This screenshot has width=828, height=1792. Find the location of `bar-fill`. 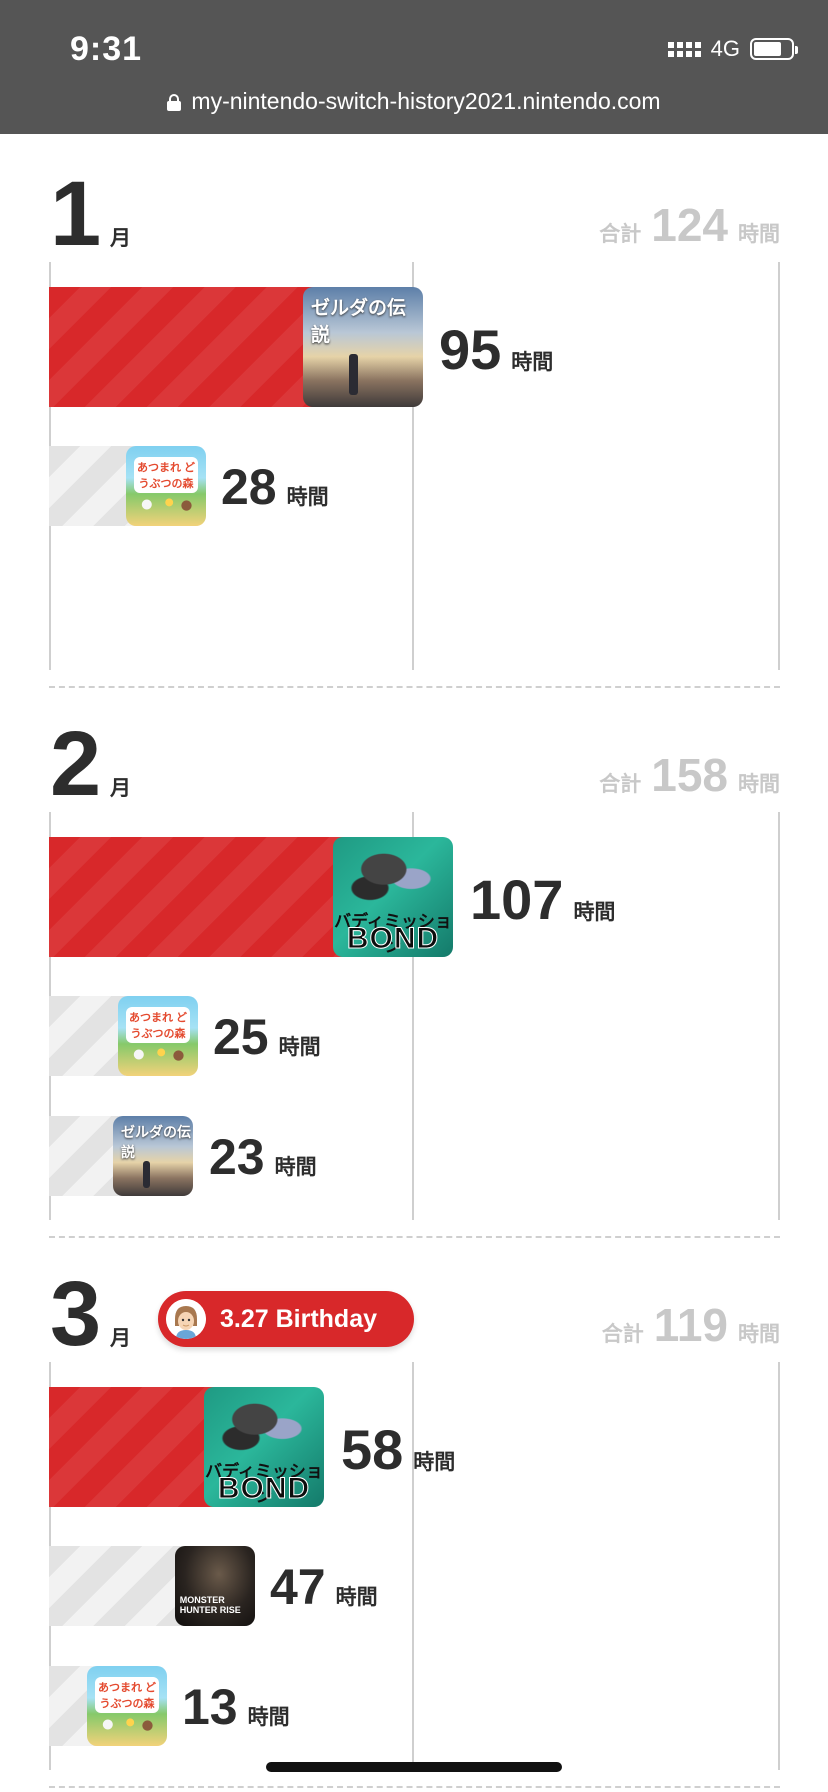

bar-fill is located at coordinates (214, 897).